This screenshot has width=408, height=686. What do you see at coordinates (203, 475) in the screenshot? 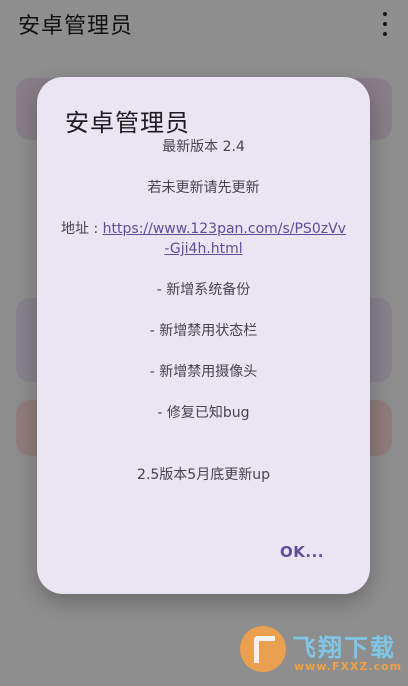
I see `next-update-text: 2.5版本5月底更新up` at bounding box center [203, 475].